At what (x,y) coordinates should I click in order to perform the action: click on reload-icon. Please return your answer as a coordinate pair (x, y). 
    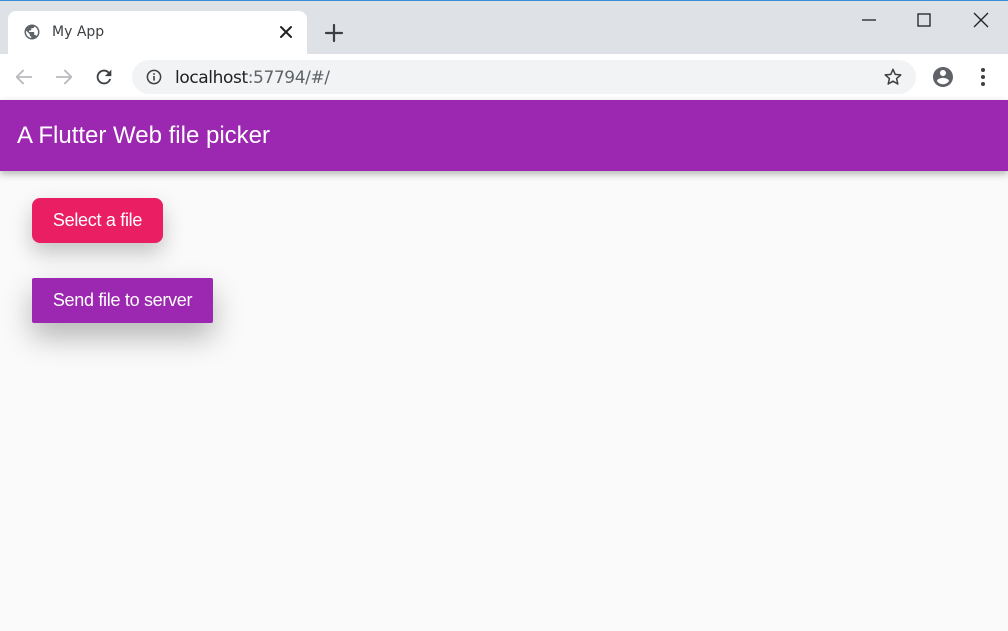
    Looking at the image, I should click on (104, 77).